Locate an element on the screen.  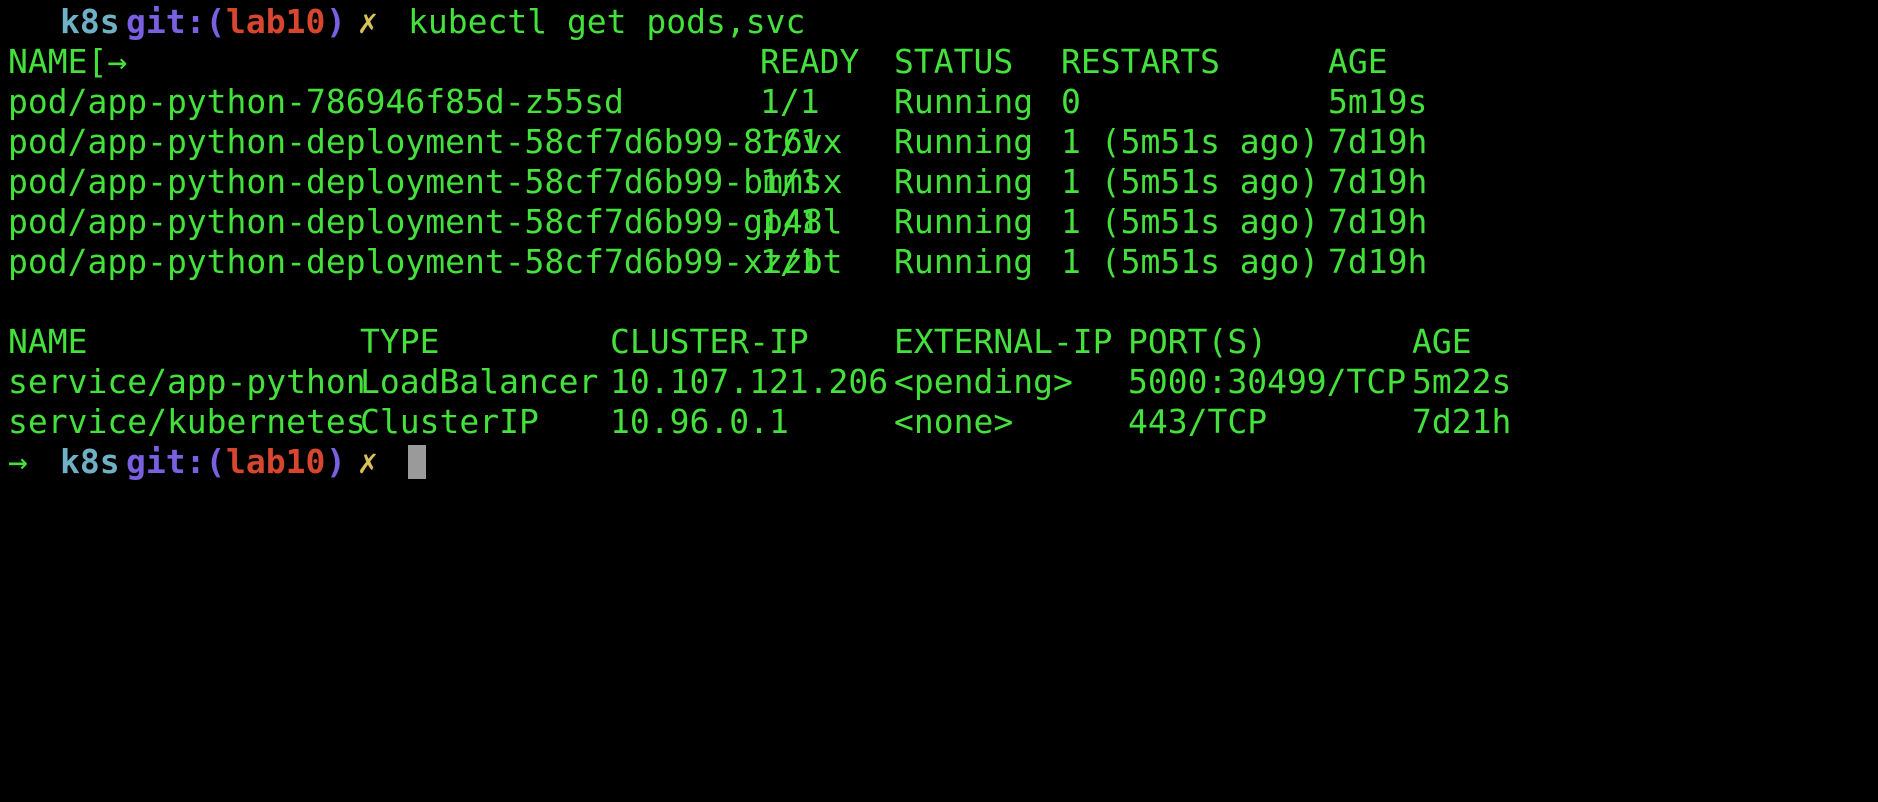
pods-table-header: NAME READY STATUS RESTARTS AGE is located at coordinates (938, 62).